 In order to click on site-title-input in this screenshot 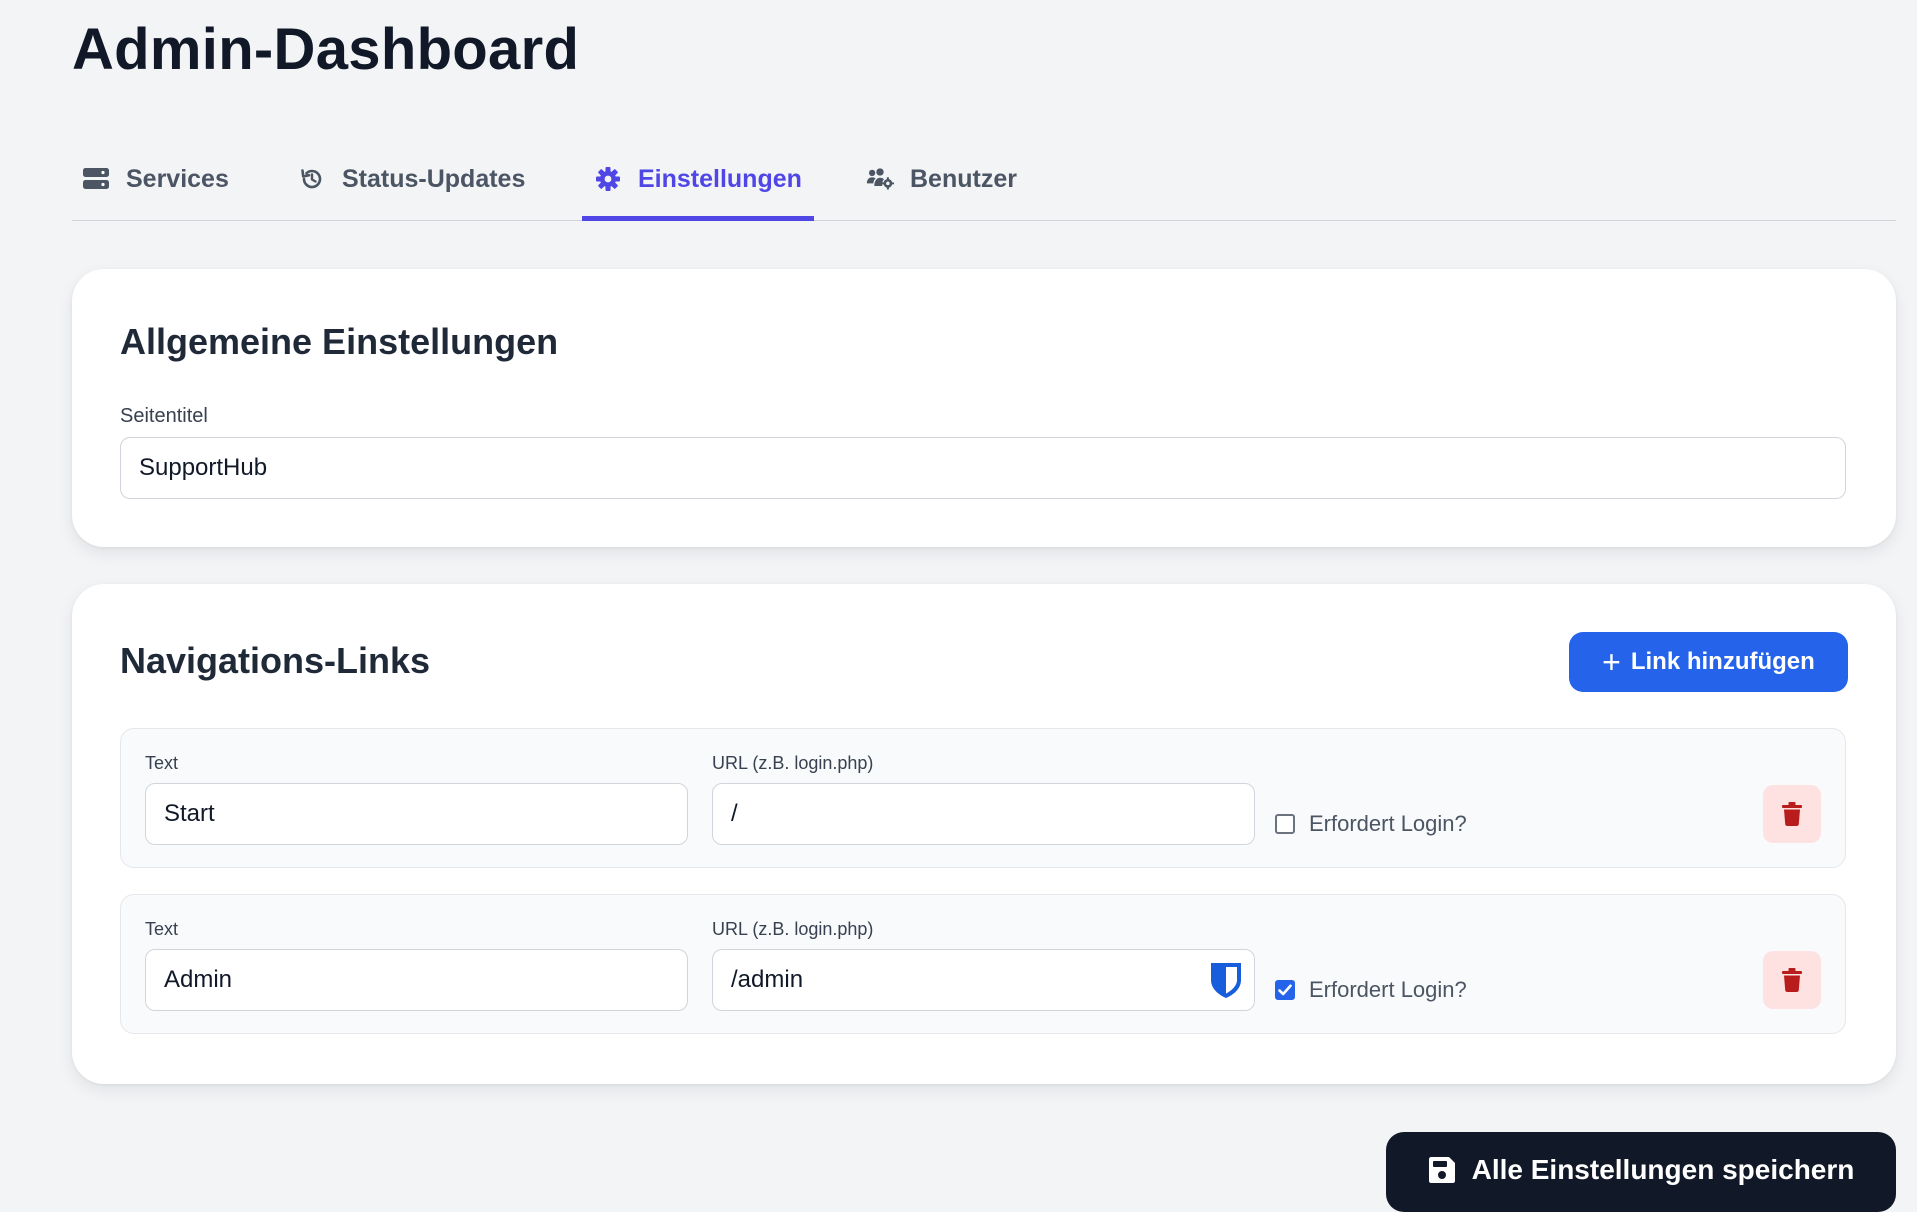, I will do `click(983, 468)`.